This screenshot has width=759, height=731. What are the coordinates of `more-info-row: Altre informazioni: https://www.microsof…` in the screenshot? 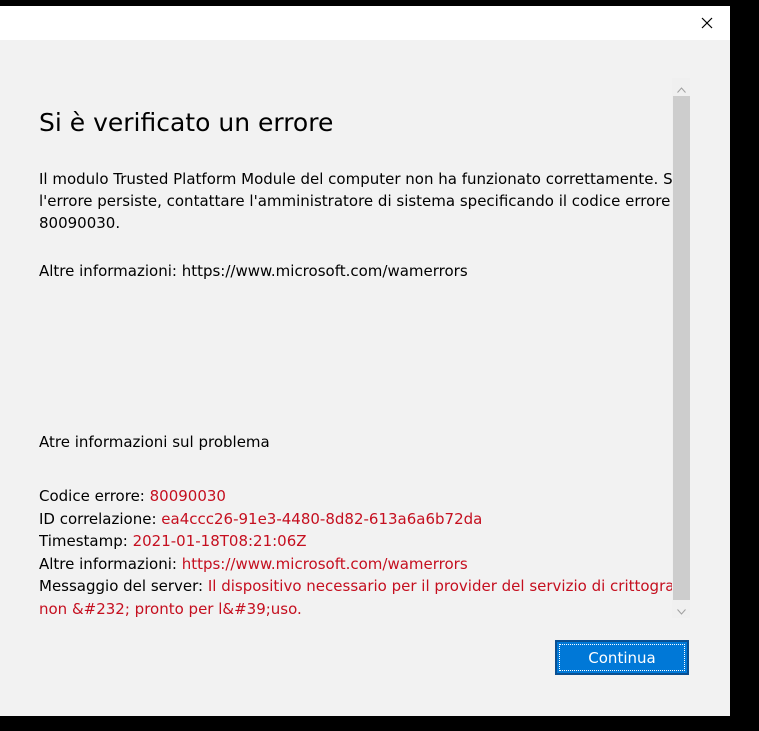 It's located at (356, 564).